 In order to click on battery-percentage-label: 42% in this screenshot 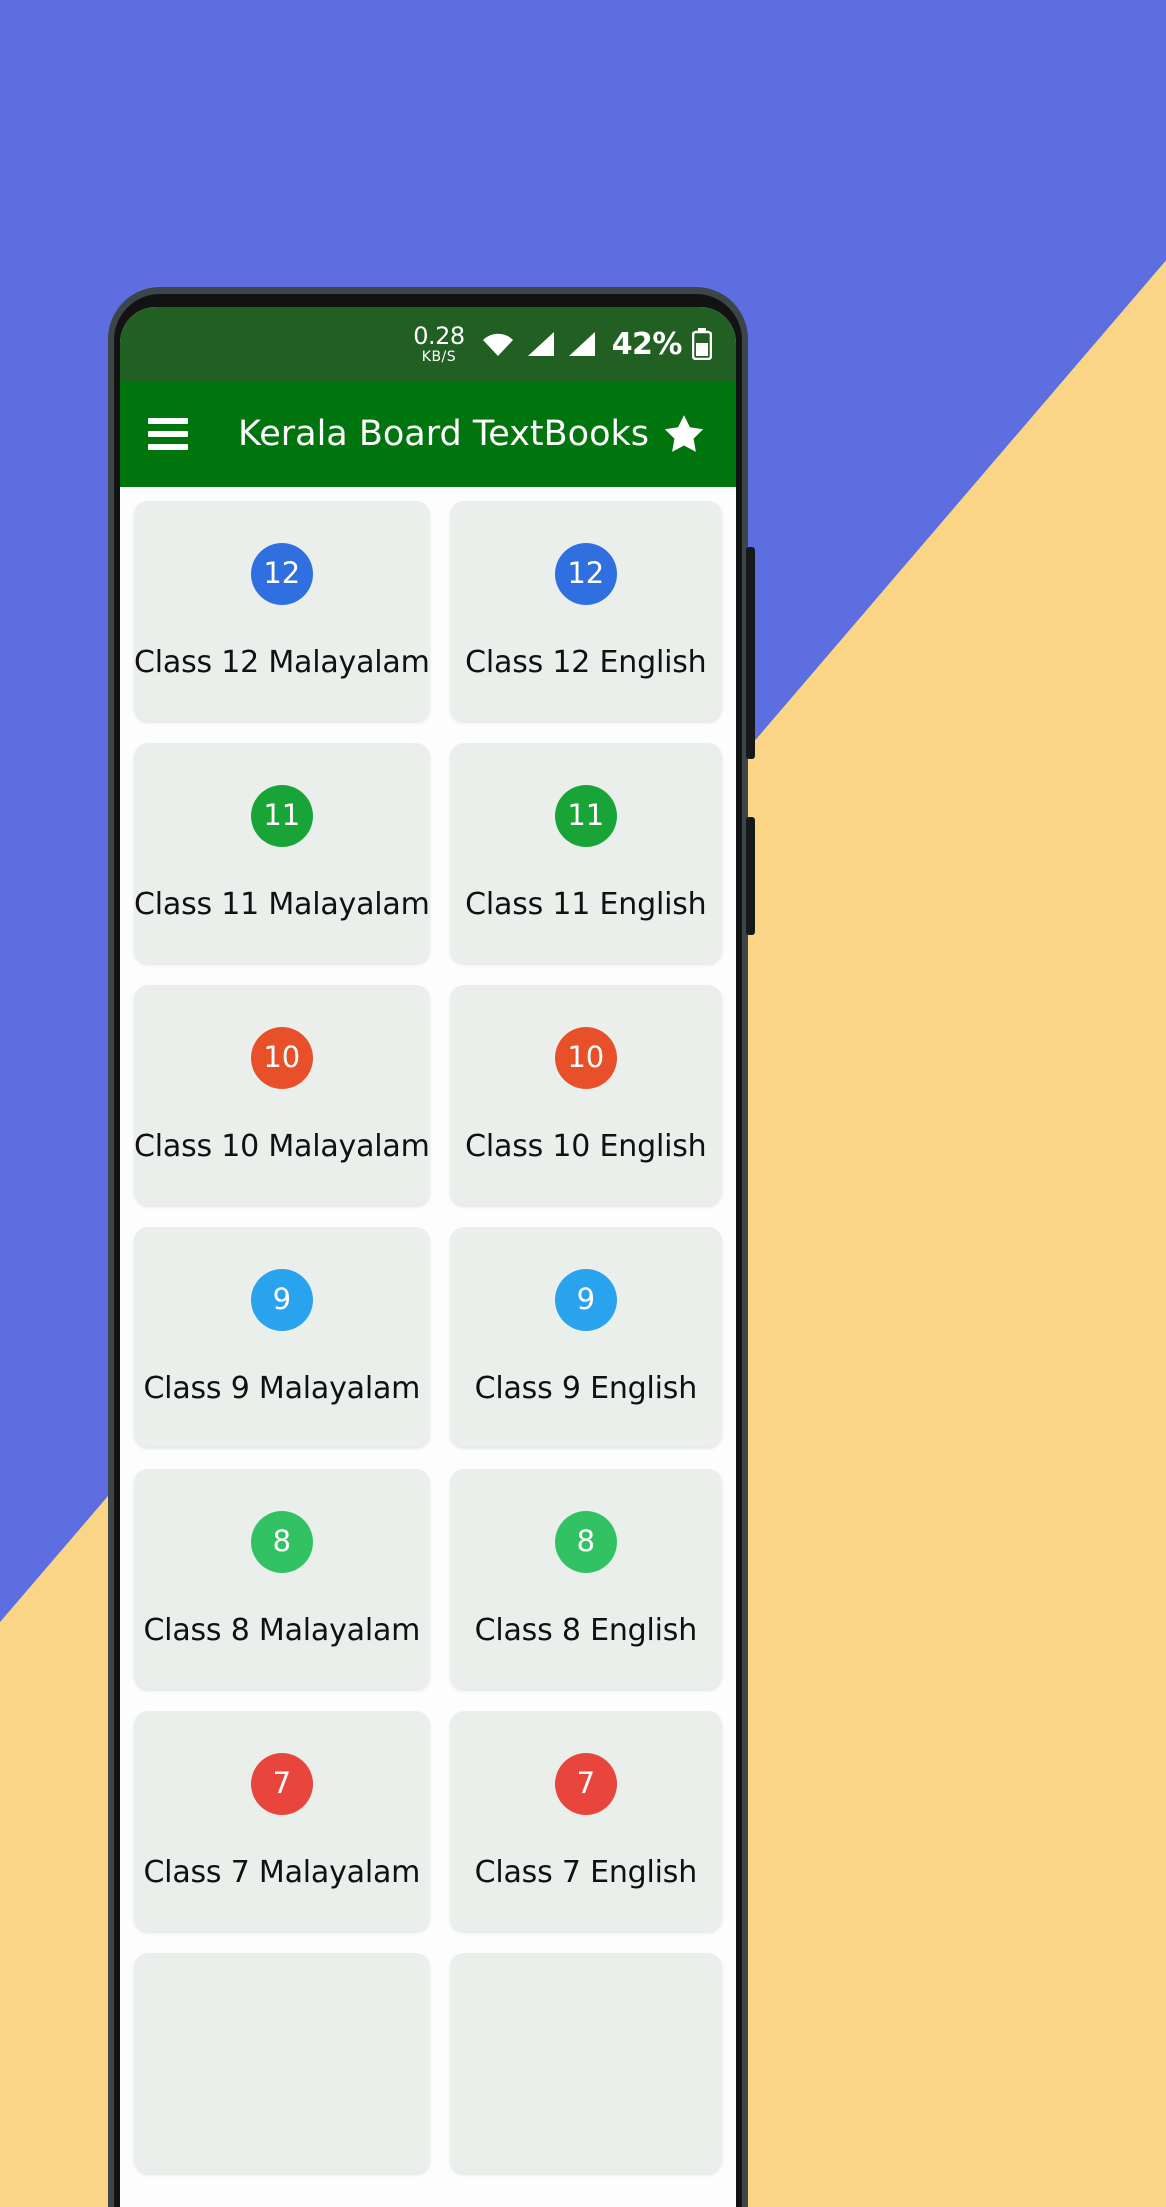, I will do `click(647, 344)`.